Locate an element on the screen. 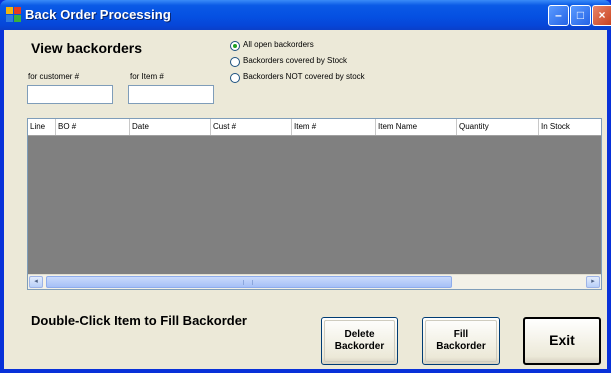  radio-selected-icon is located at coordinates (235, 46).